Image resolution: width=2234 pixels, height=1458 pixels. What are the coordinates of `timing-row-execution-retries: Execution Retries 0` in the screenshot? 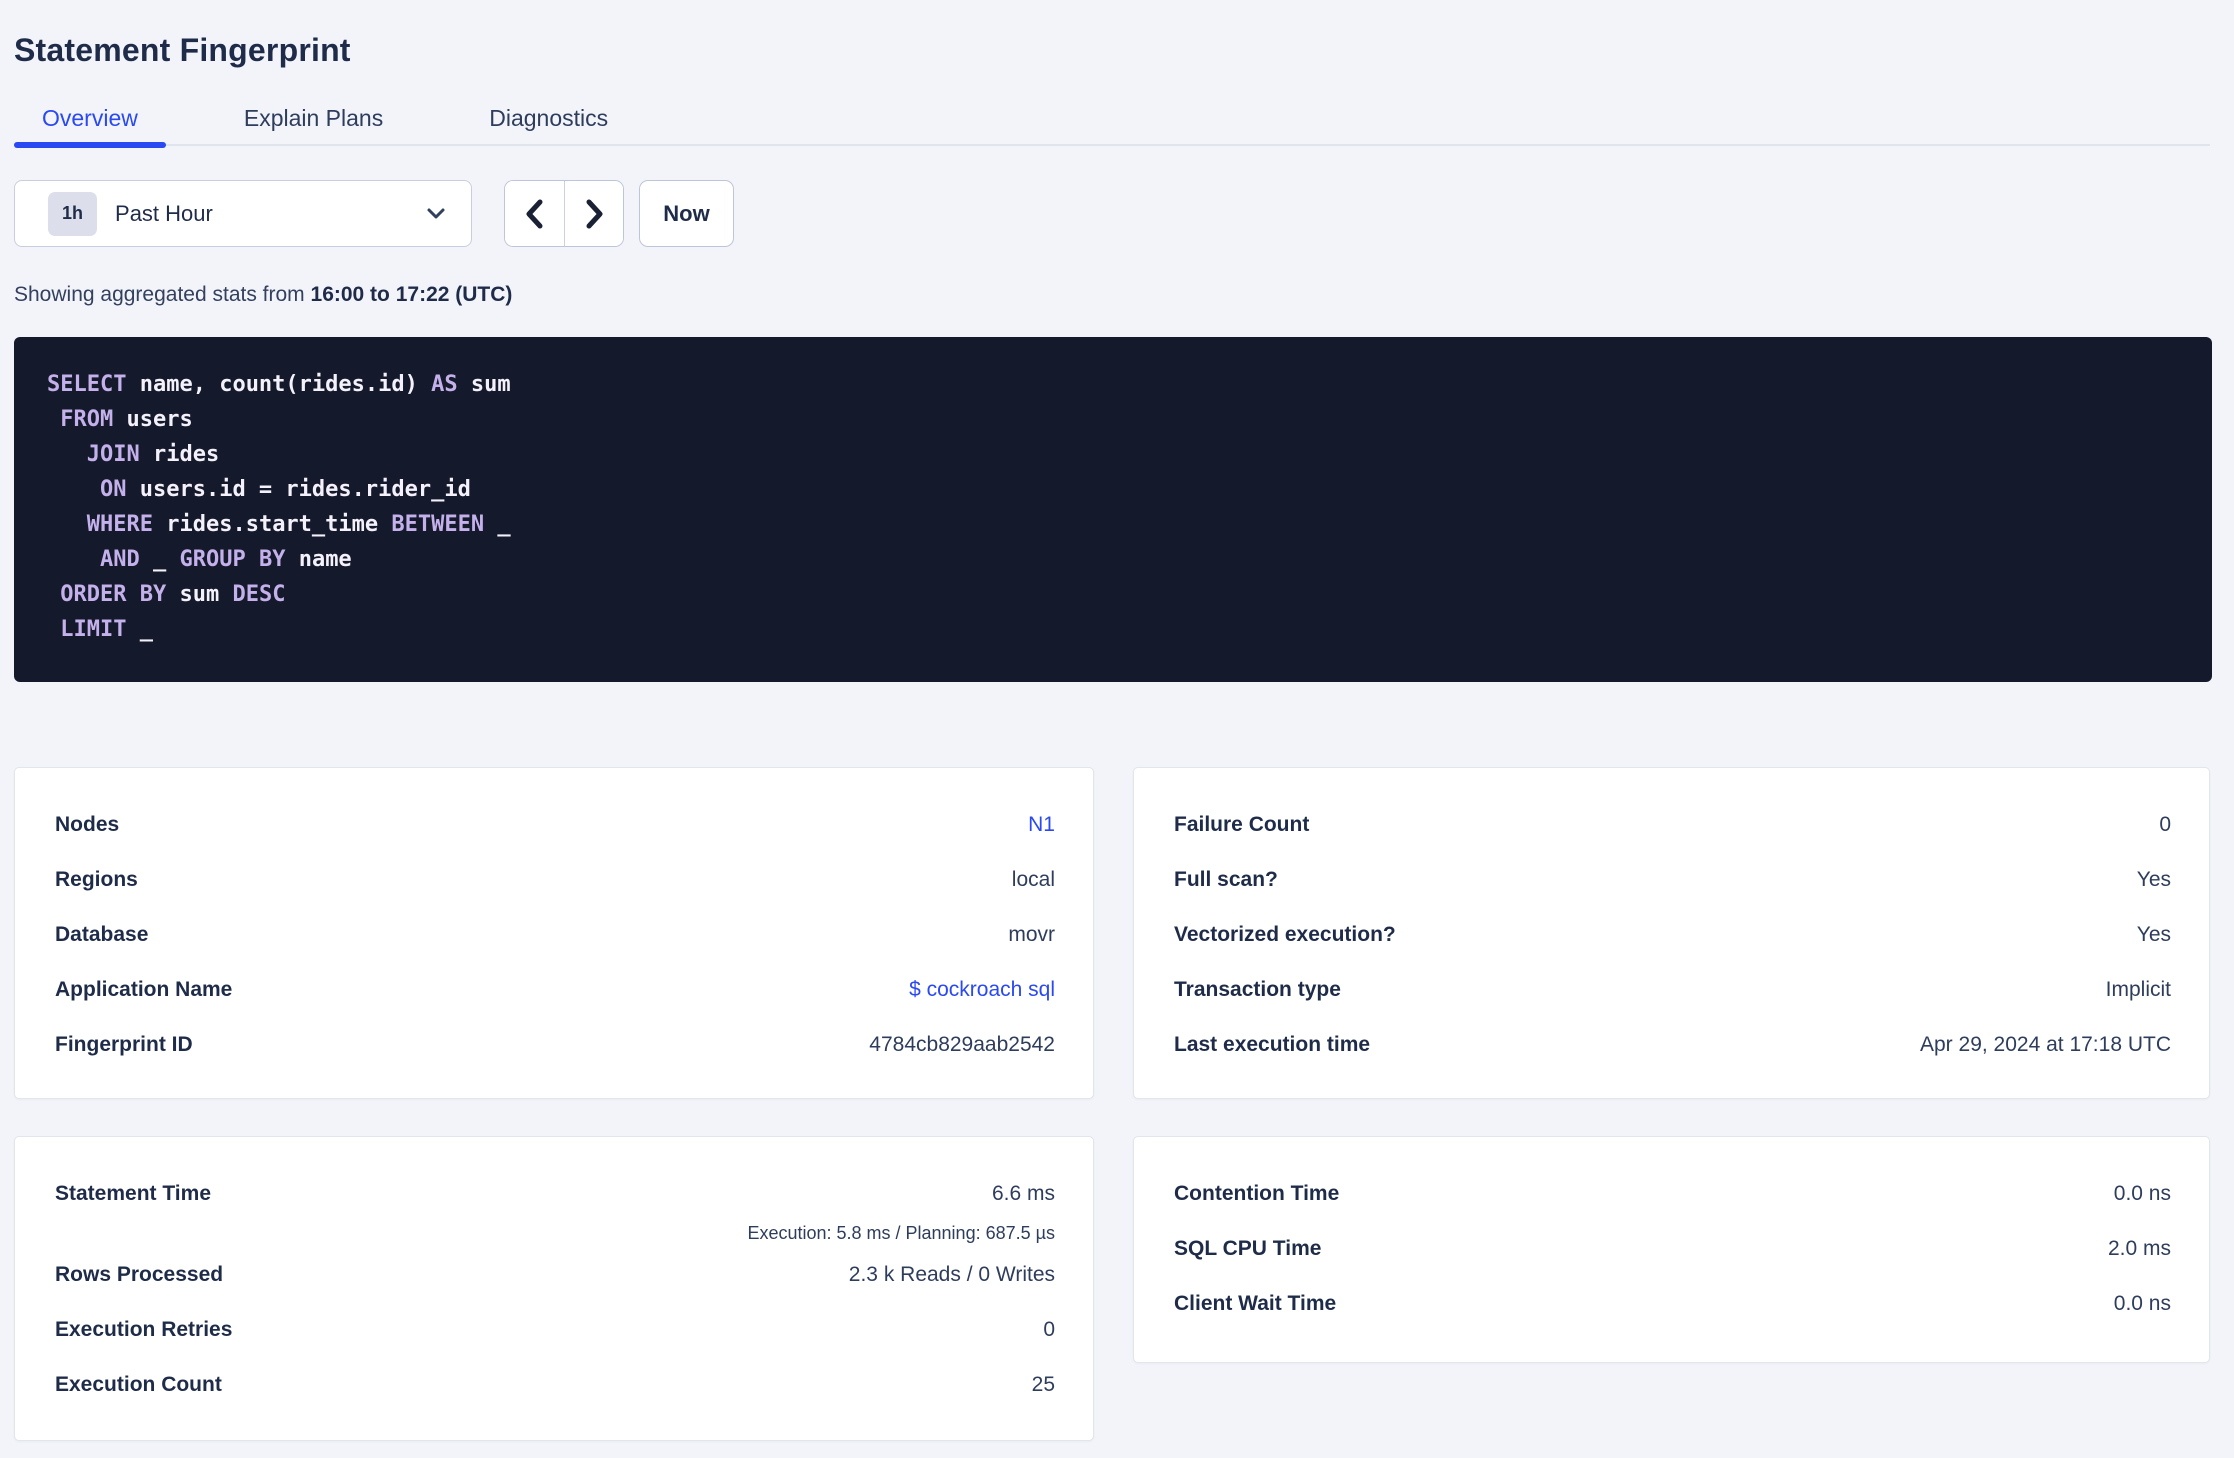 It's located at (555, 1329).